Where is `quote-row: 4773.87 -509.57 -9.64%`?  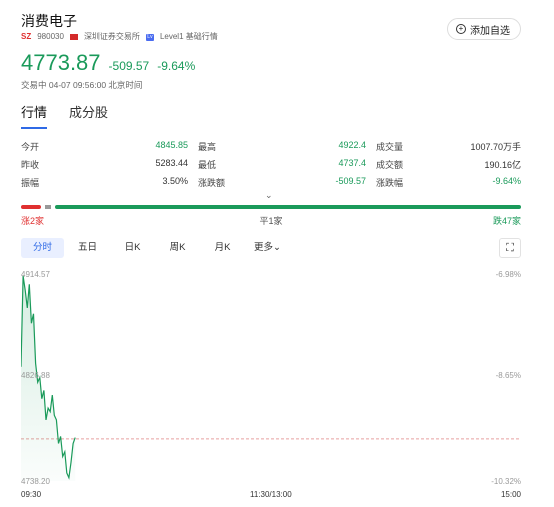
quote-row: 4773.87 -509.57 -9.64% is located at coordinates (108, 63).